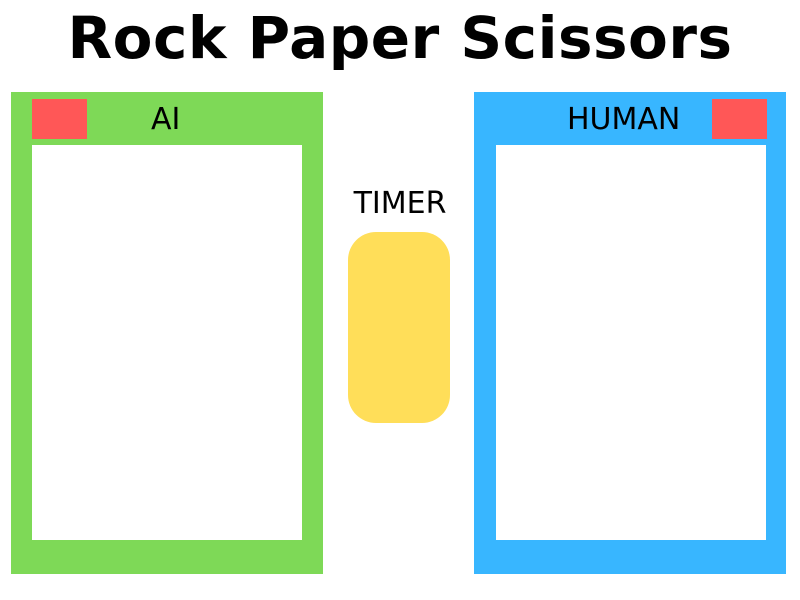 The height and width of the screenshot is (600, 800). What do you see at coordinates (400, 203) in the screenshot?
I see `timer-label: TIMER` at bounding box center [400, 203].